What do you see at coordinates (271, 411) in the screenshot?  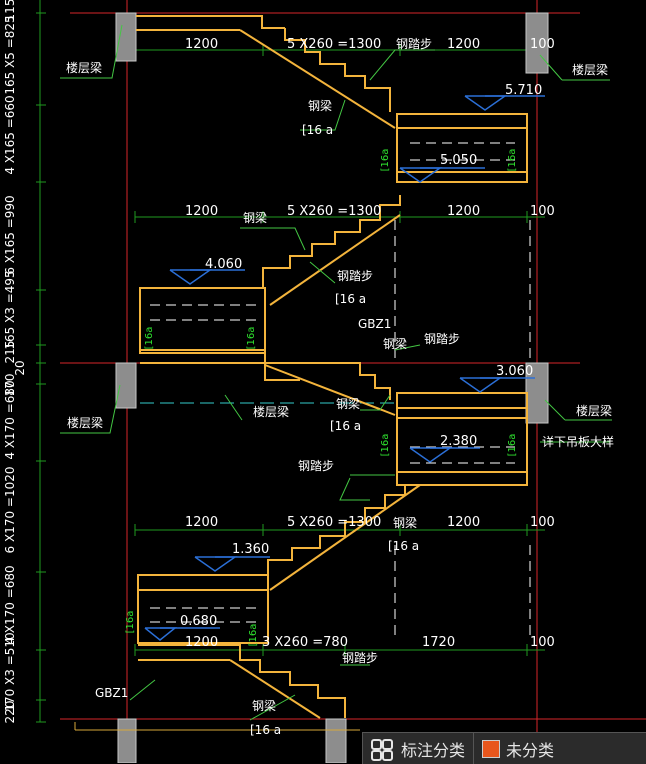 I see `member-label: 楼层梁` at bounding box center [271, 411].